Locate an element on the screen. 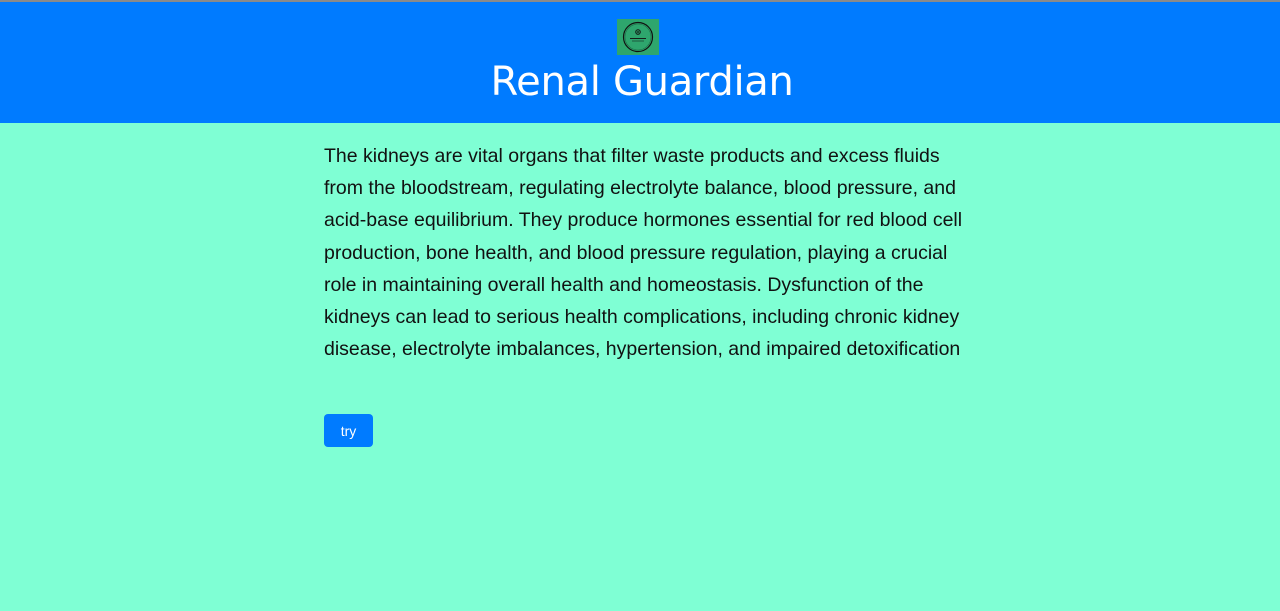  kidney-logo-icon is located at coordinates (638, 37).